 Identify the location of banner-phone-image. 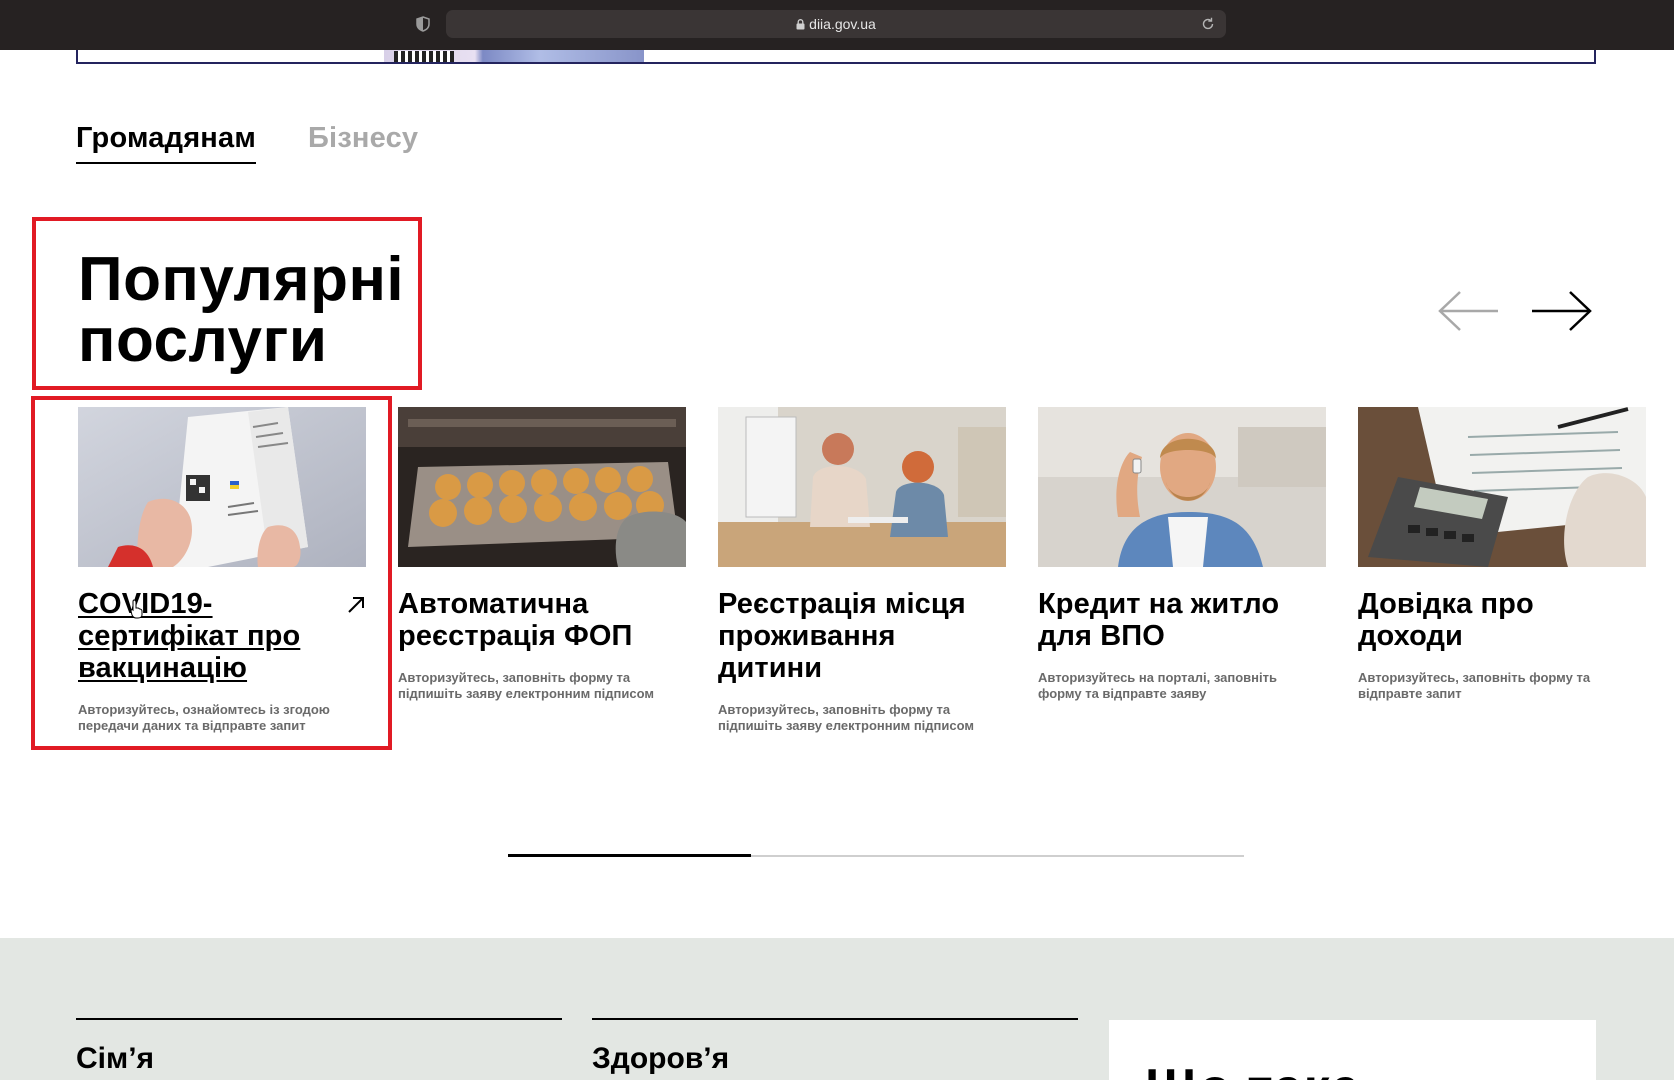
(514, 56).